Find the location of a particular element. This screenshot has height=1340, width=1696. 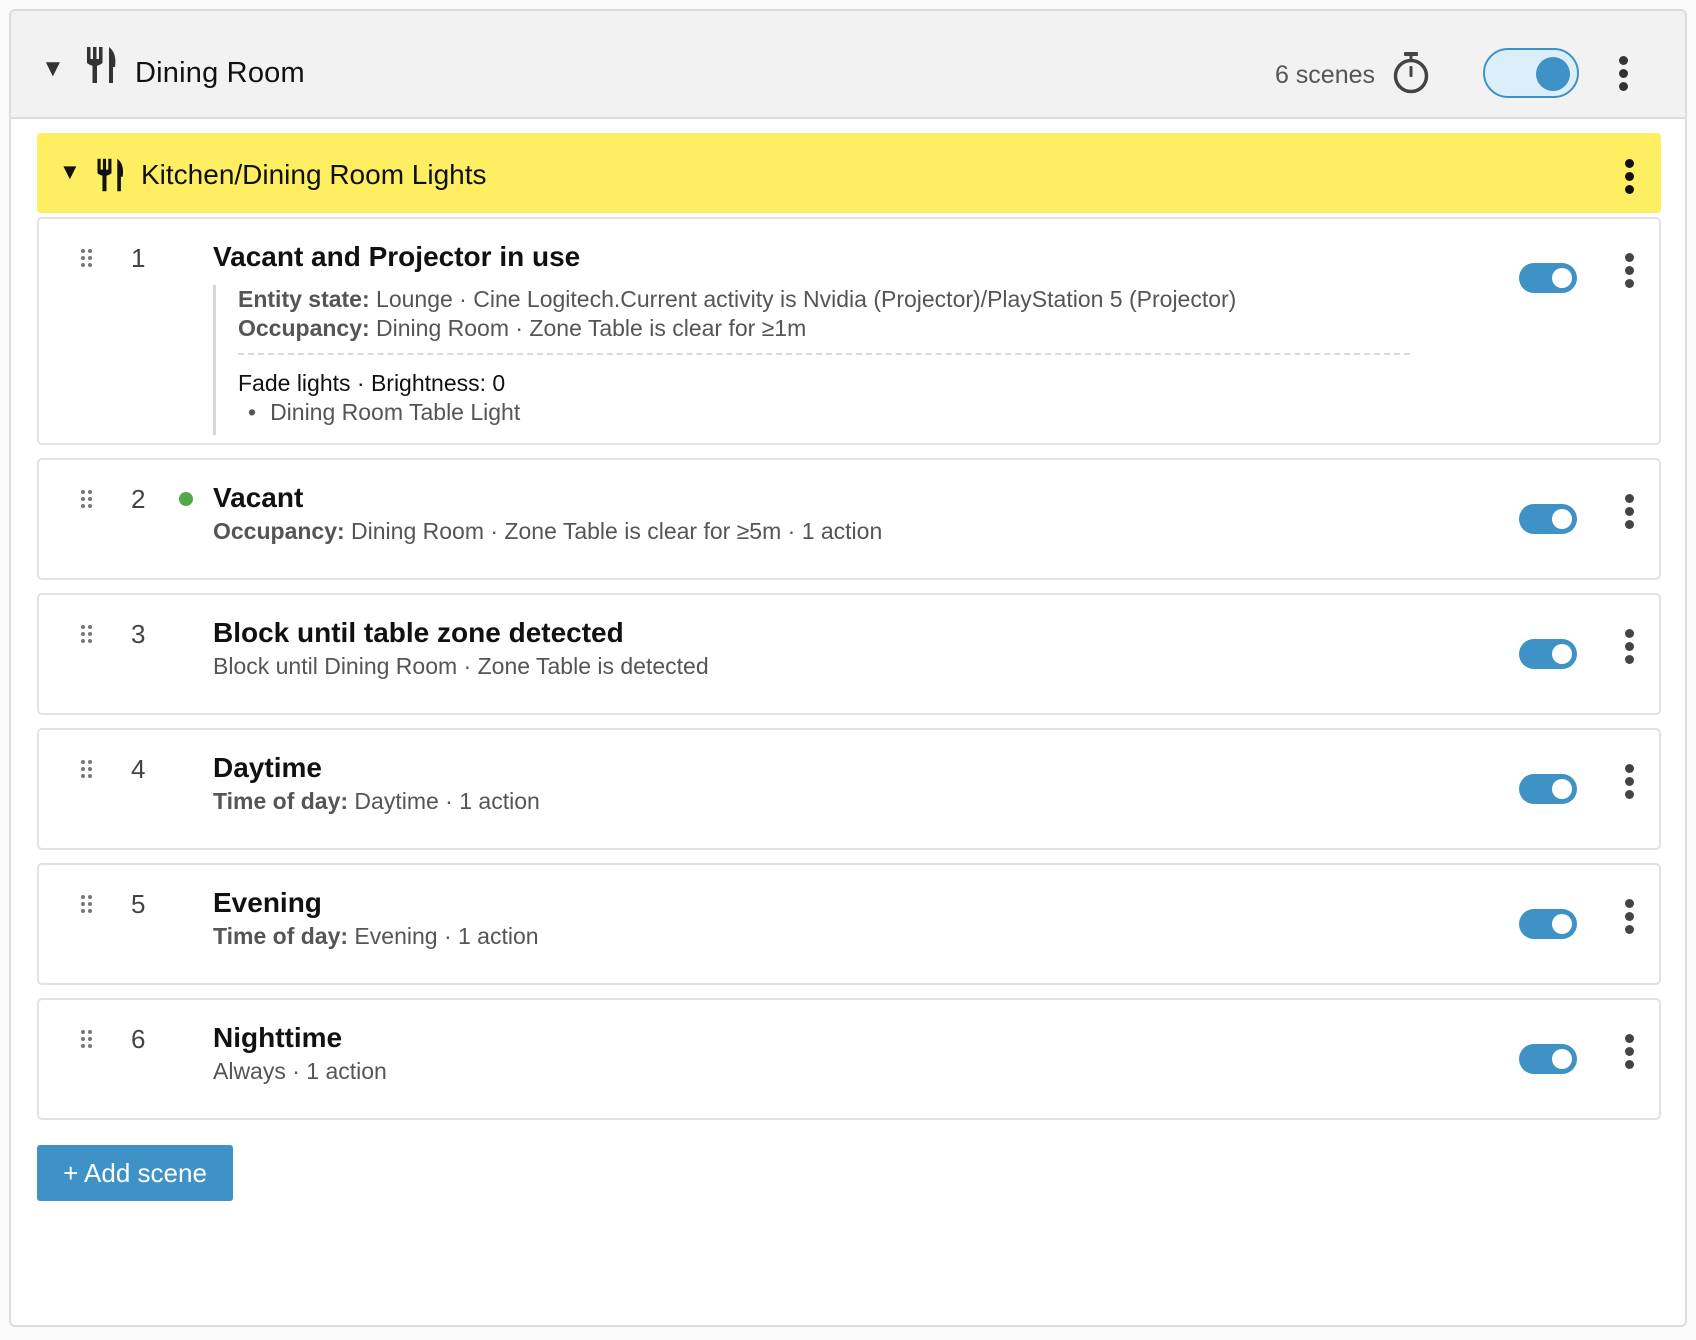

toggle-knob is located at coordinates (1553, 74).